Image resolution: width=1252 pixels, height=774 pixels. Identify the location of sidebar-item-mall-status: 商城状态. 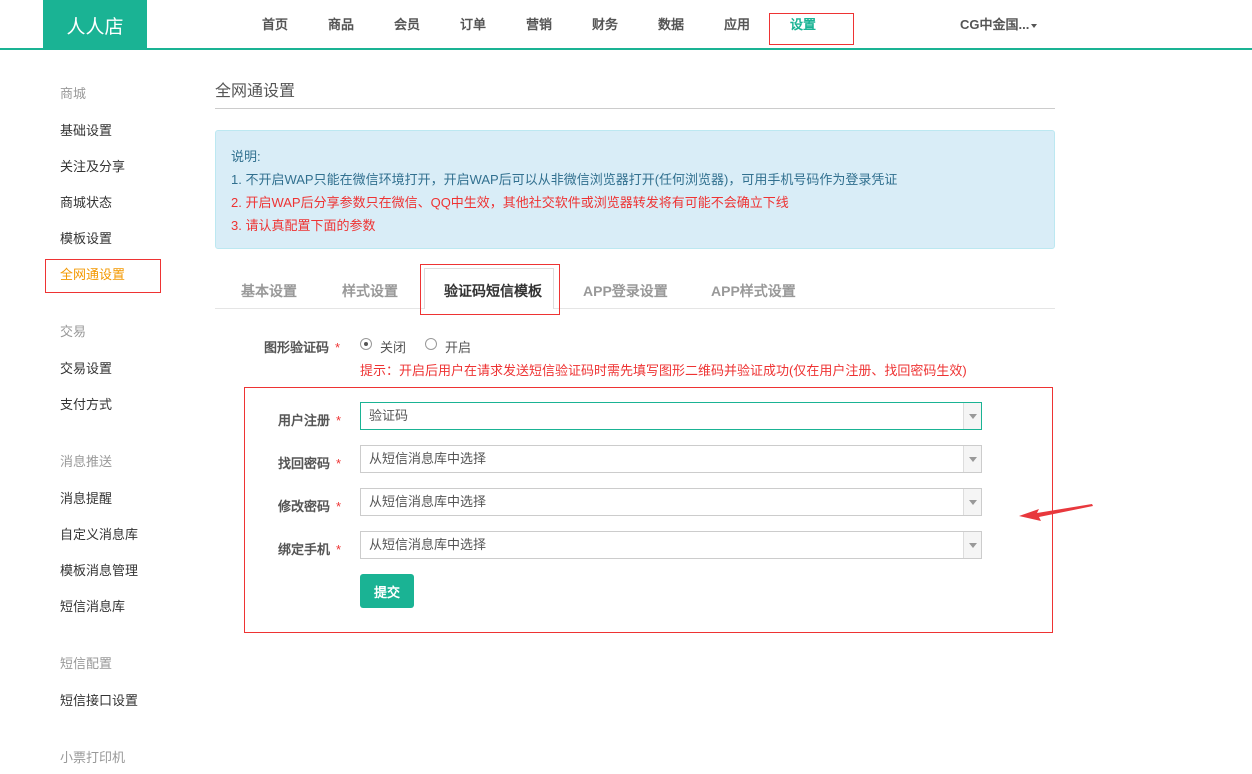
(86, 201).